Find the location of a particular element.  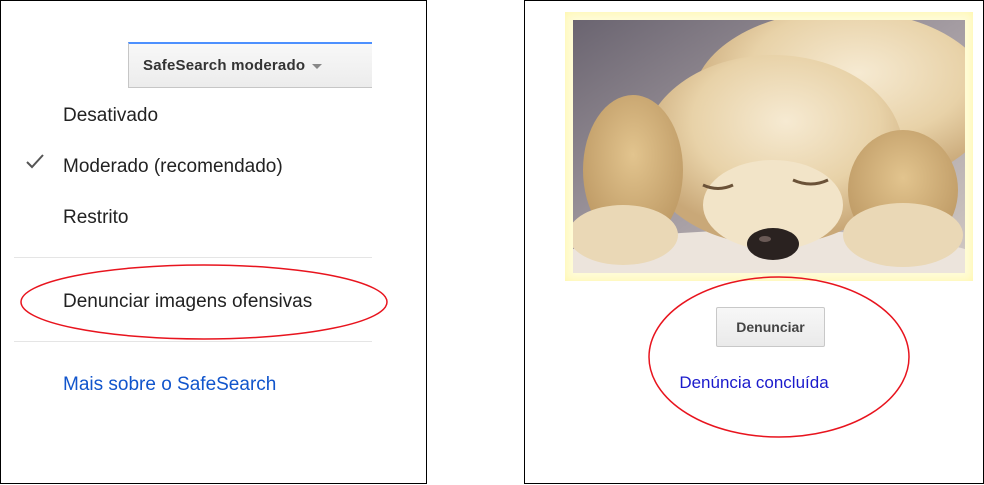

caret-down-icon is located at coordinates (317, 66).